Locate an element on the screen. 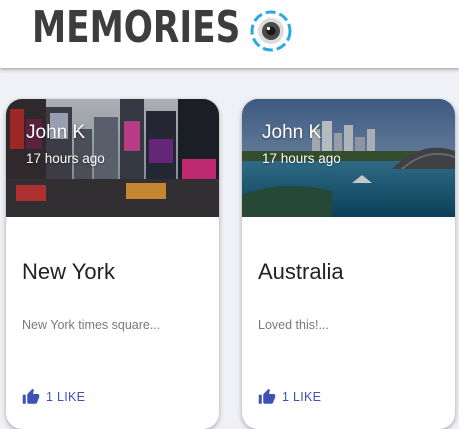  camera-lens-icon is located at coordinates (271, 31).